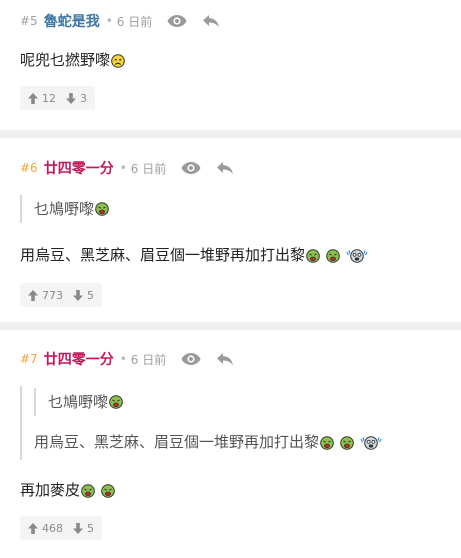 Image resolution: width=461 pixels, height=558 pixels. I want to click on sad-emoji-icon, so click(118, 61).